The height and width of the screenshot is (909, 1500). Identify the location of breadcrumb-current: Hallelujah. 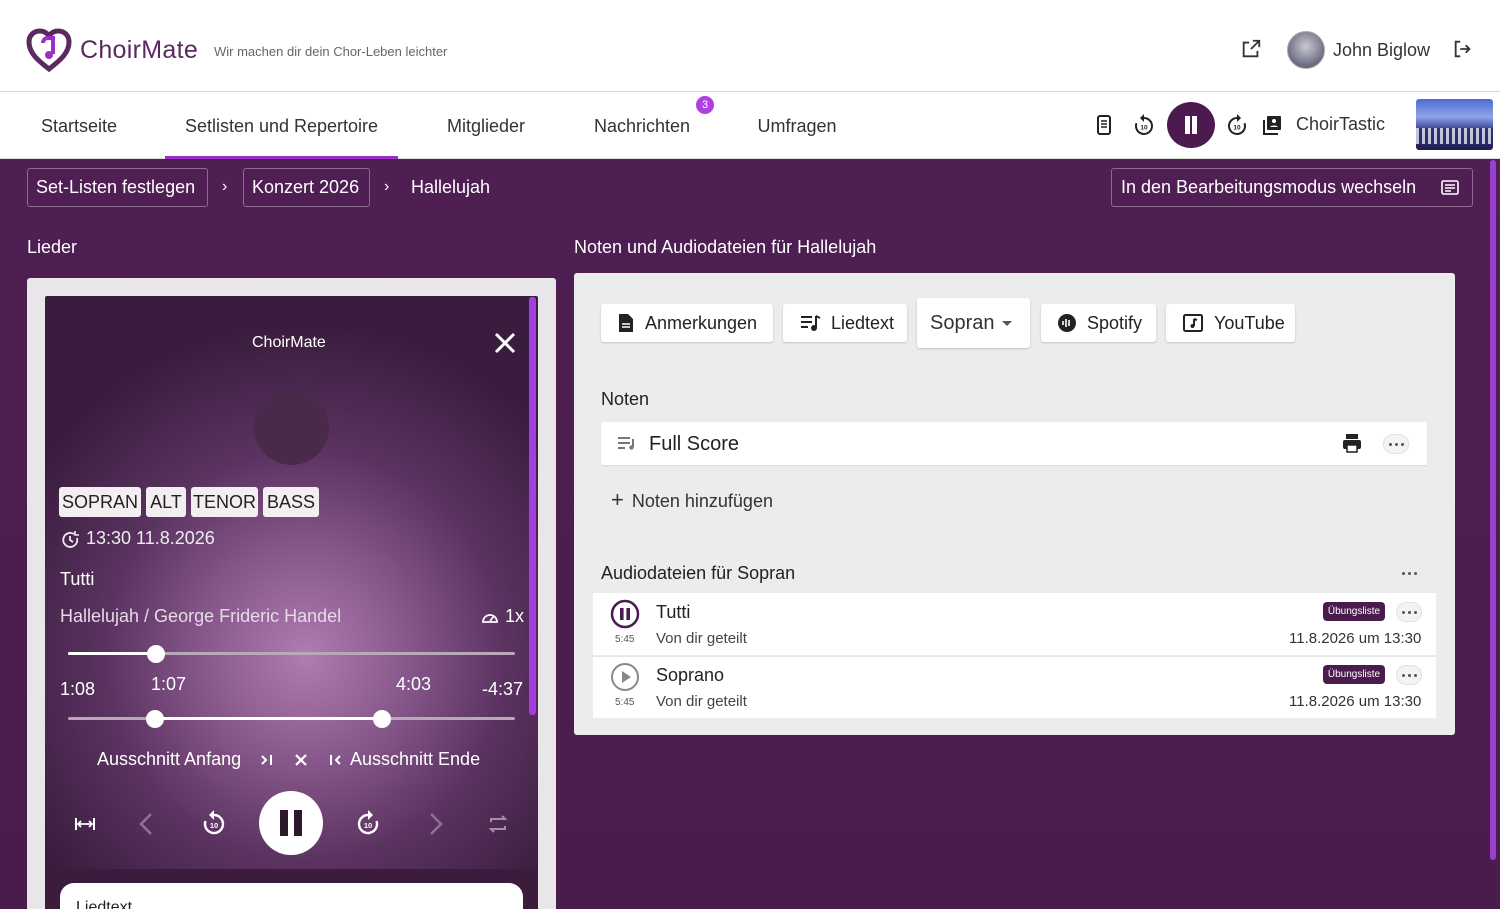
(451, 187).